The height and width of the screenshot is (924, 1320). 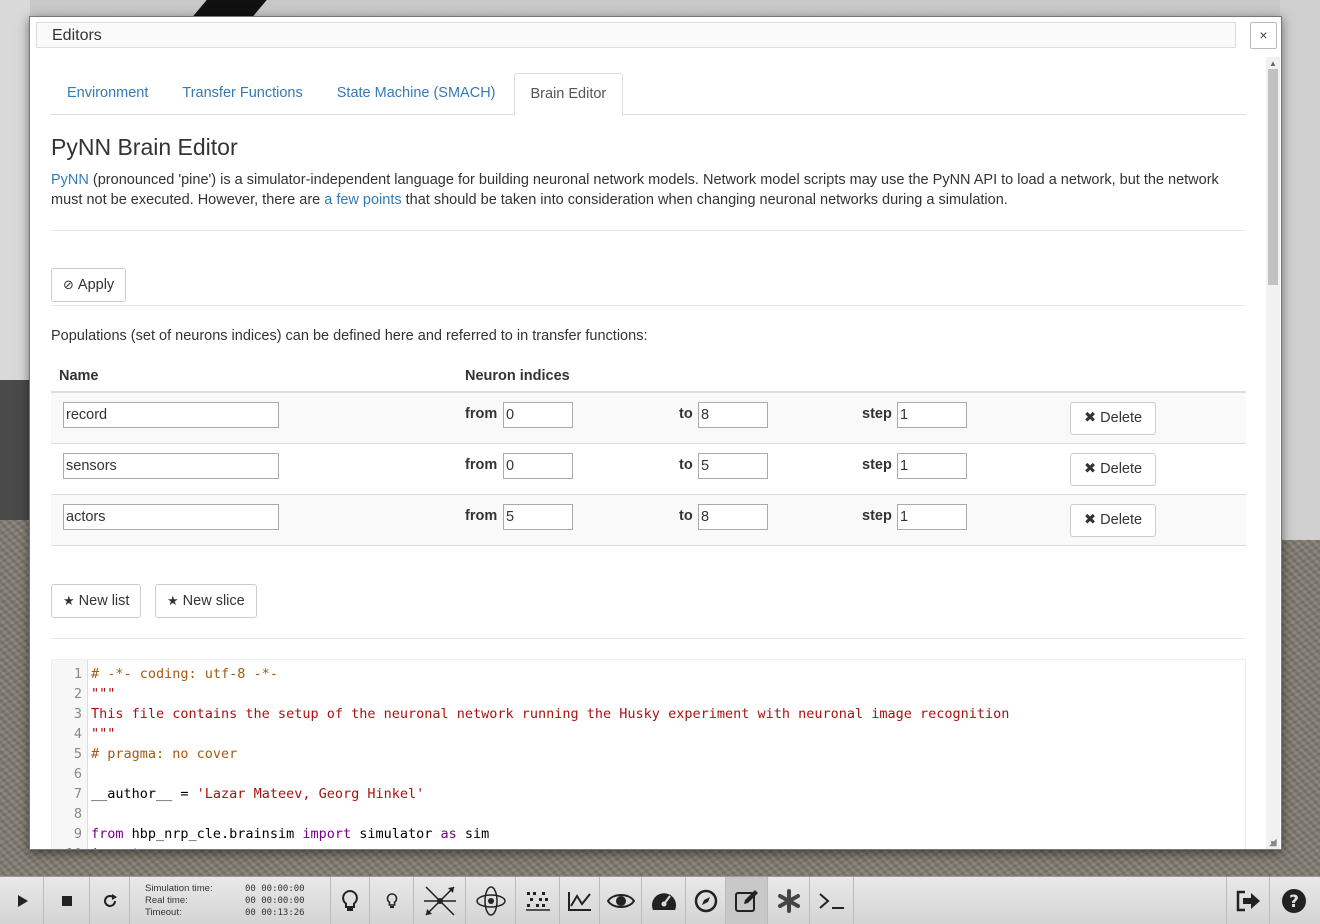 What do you see at coordinates (664, 900) in the screenshot?
I see `joint-monitor-button` at bounding box center [664, 900].